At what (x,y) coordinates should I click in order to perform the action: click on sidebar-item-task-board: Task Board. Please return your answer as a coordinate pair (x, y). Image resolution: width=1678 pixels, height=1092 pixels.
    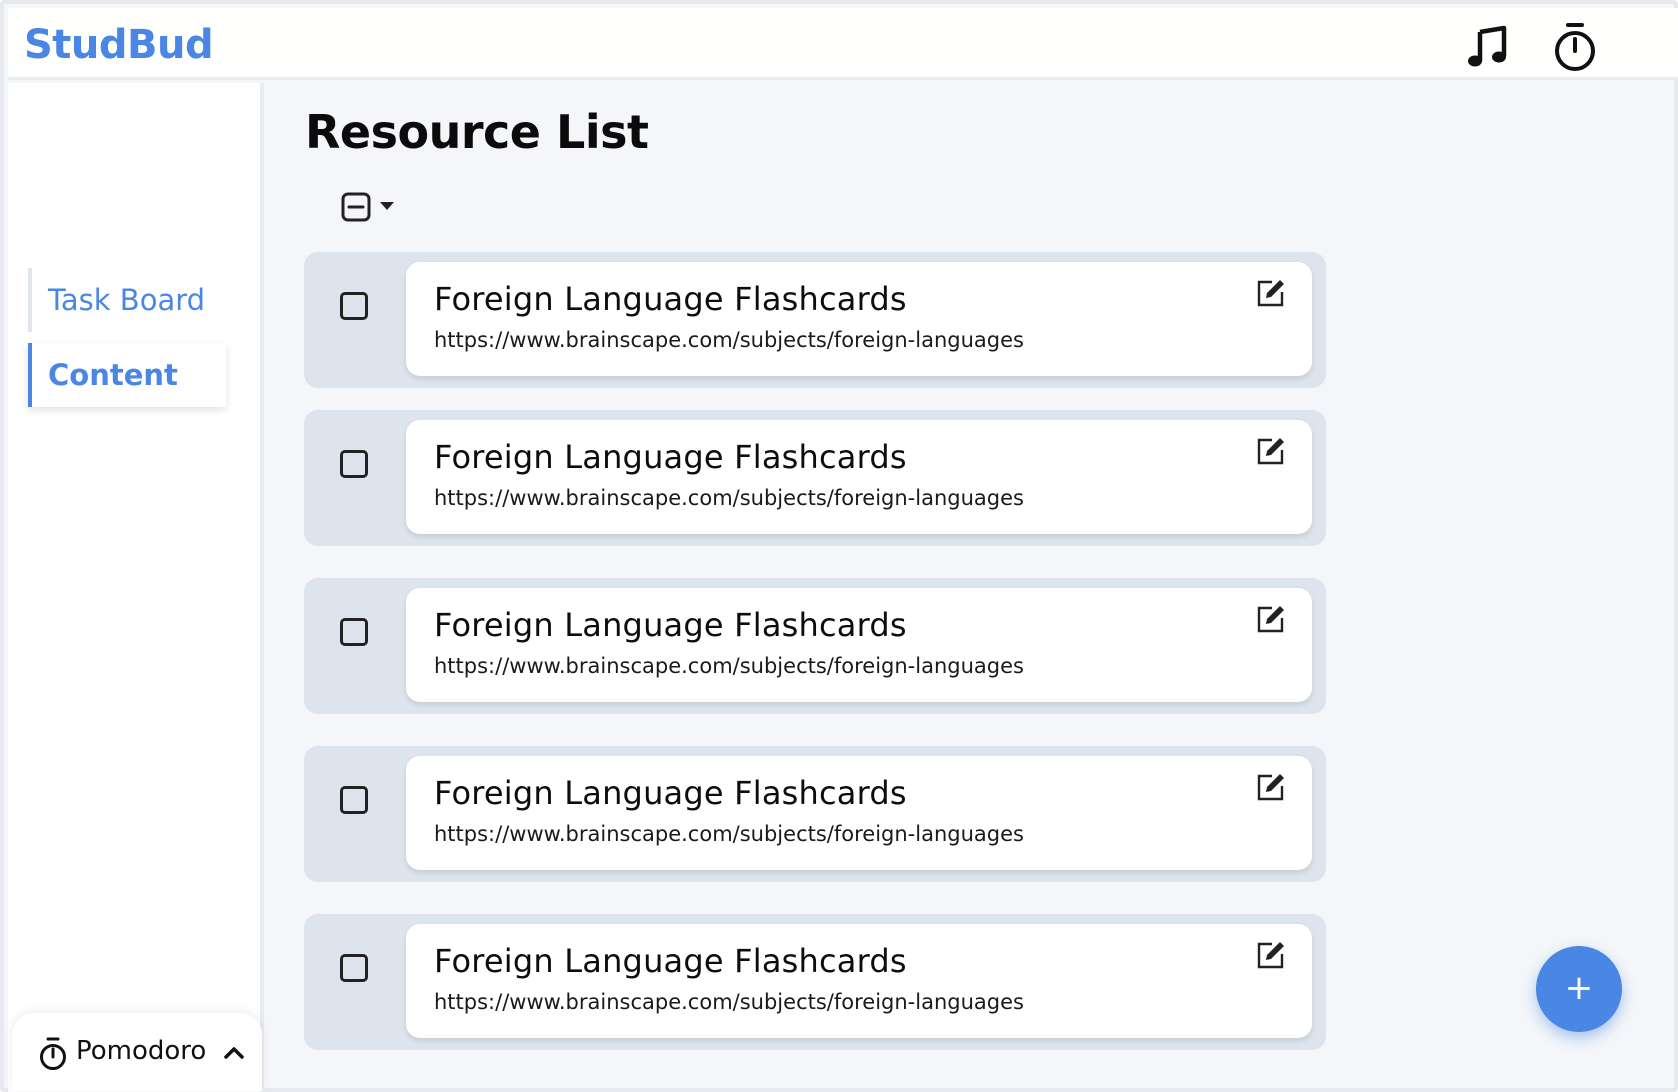
    Looking at the image, I should click on (127, 300).